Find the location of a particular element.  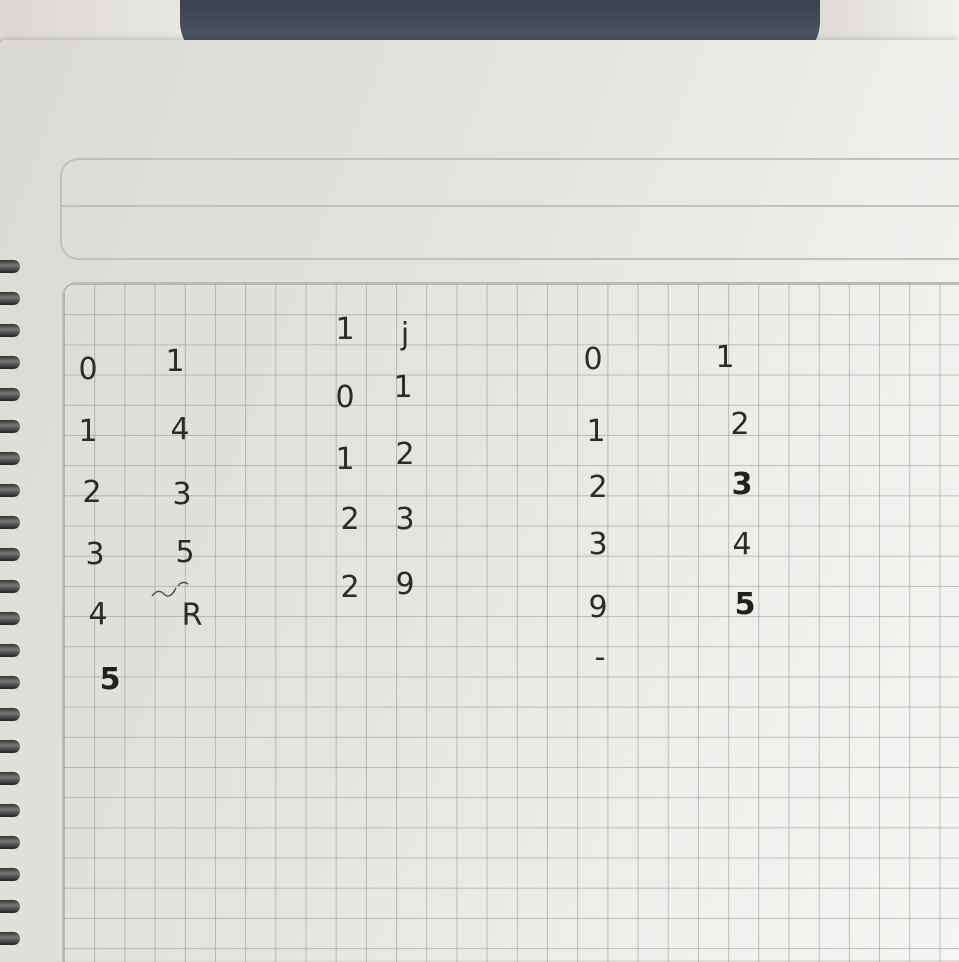

col6-value: 3 is located at coordinates (742, 484).